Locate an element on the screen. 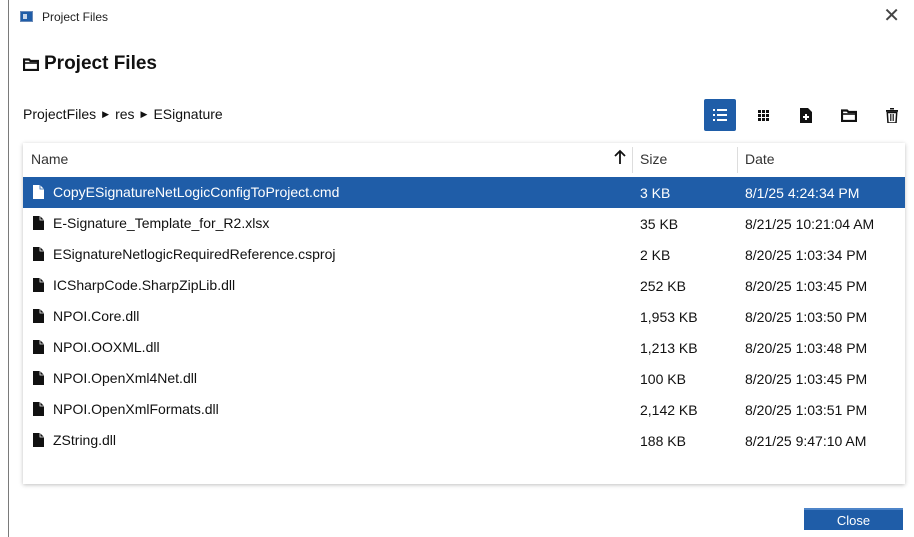  file-name: ICSharpCode.SharpZipLib.dll is located at coordinates (144, 285).